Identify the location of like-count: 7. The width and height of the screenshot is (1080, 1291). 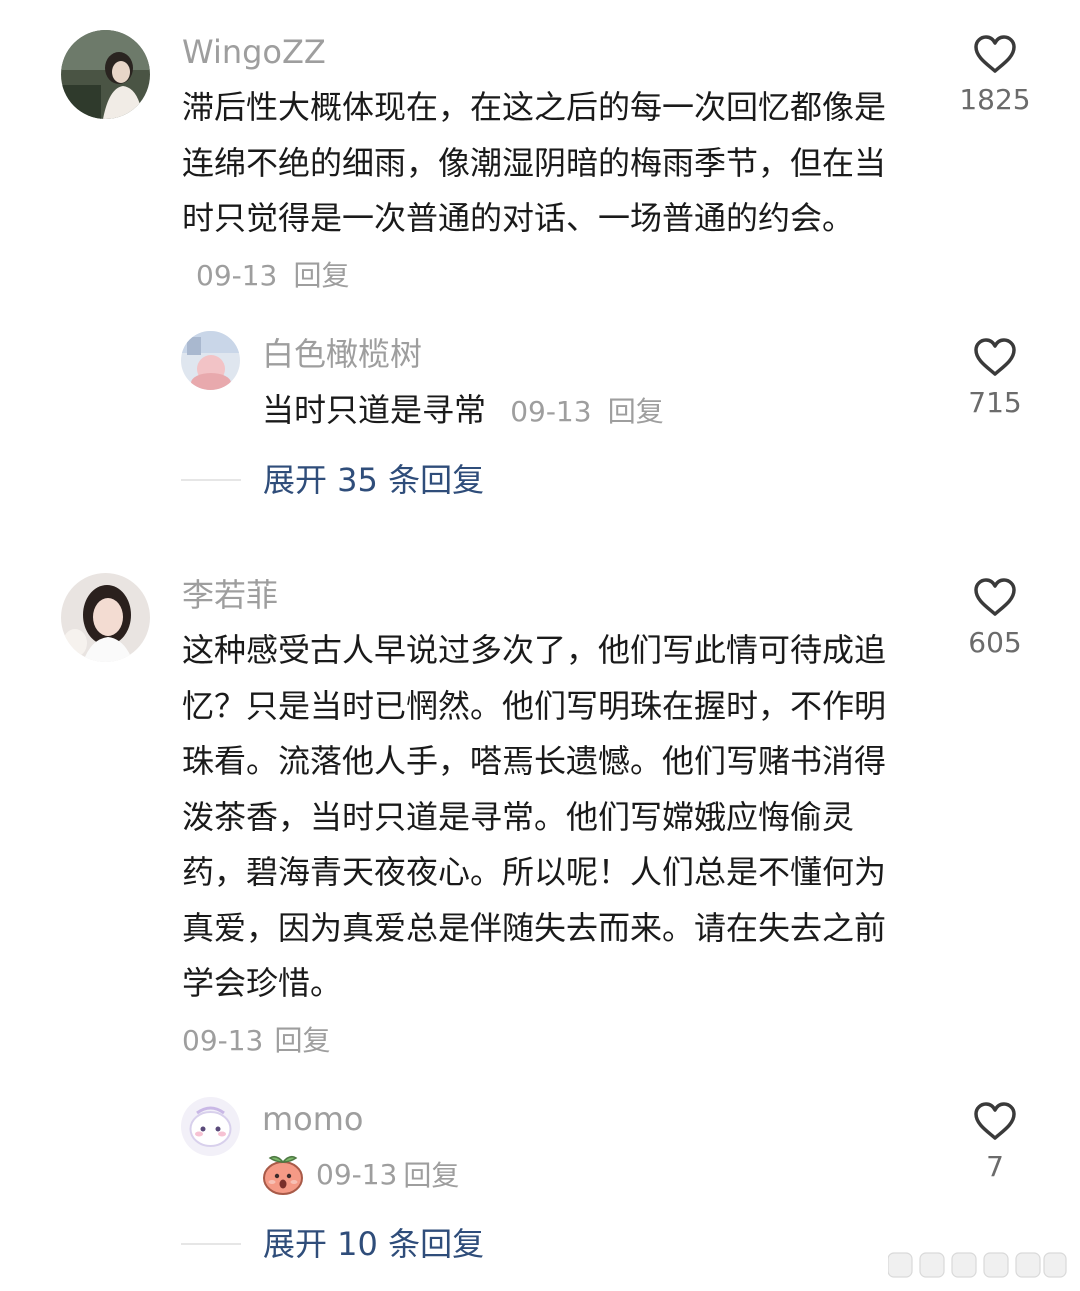
(995, 1166).